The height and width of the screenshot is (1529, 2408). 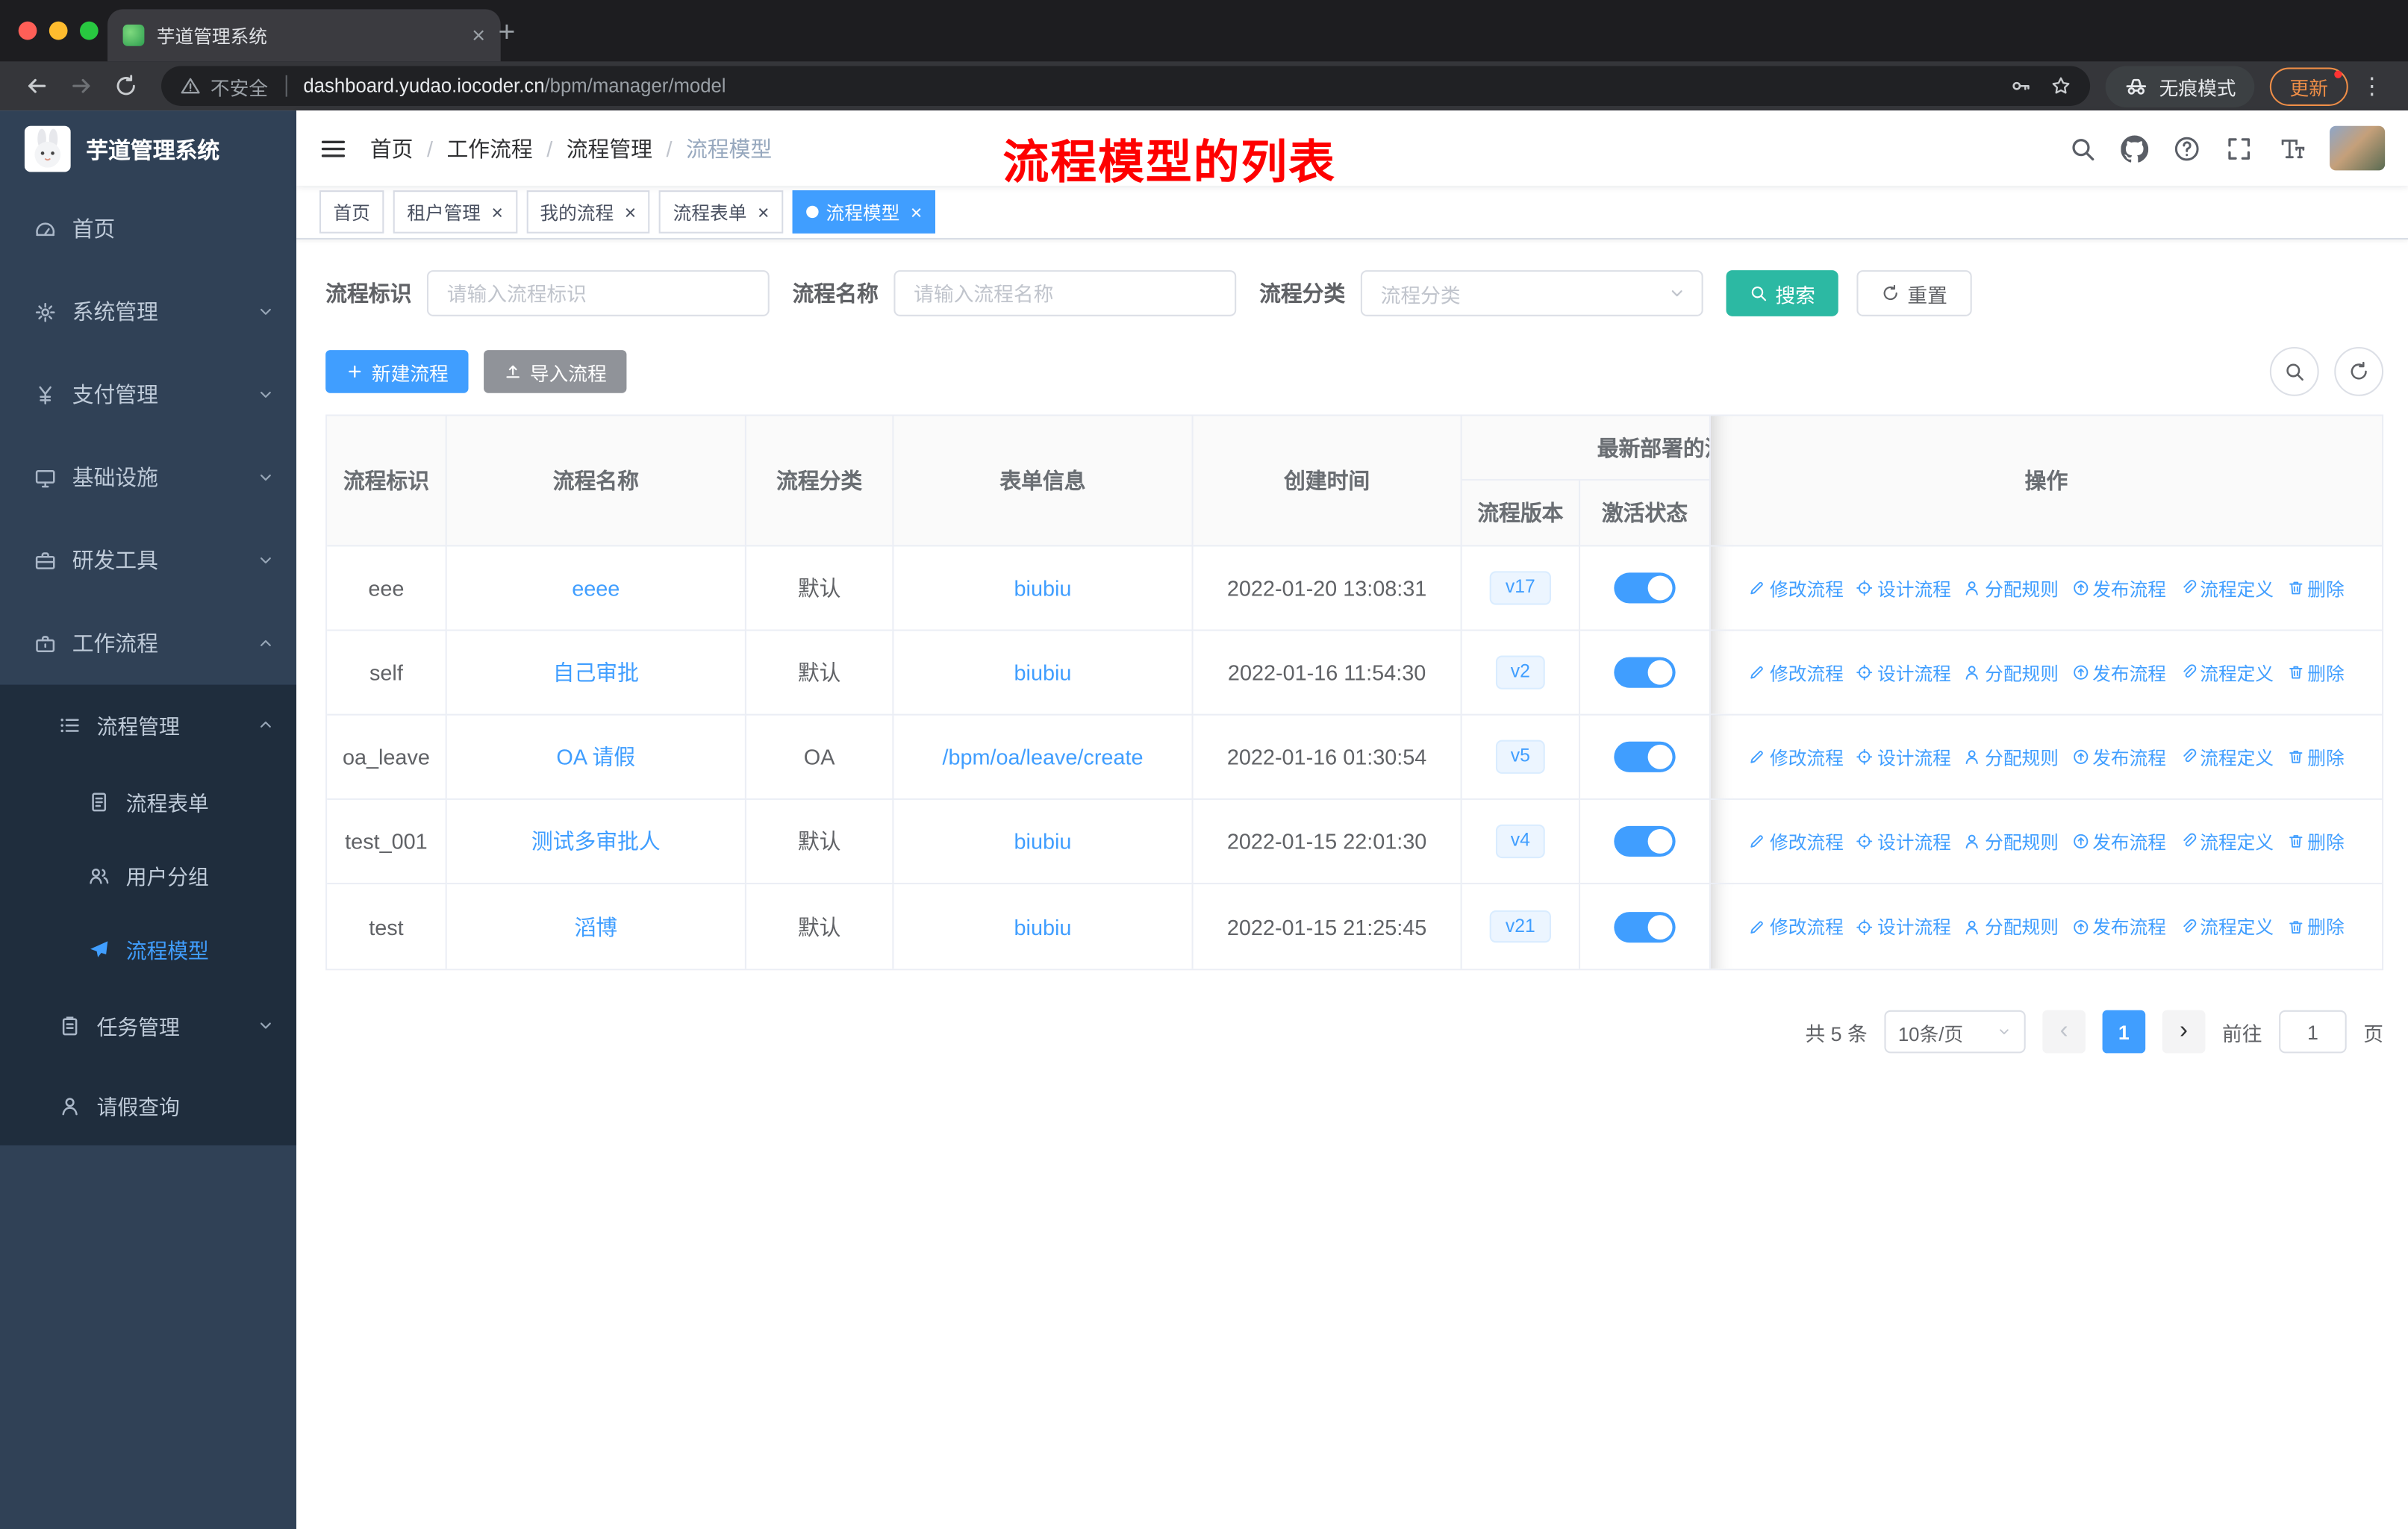 What do you see at coordinates (125, 85) in the screenshot?
I see `reload-button` at bounding box center [125, 85].